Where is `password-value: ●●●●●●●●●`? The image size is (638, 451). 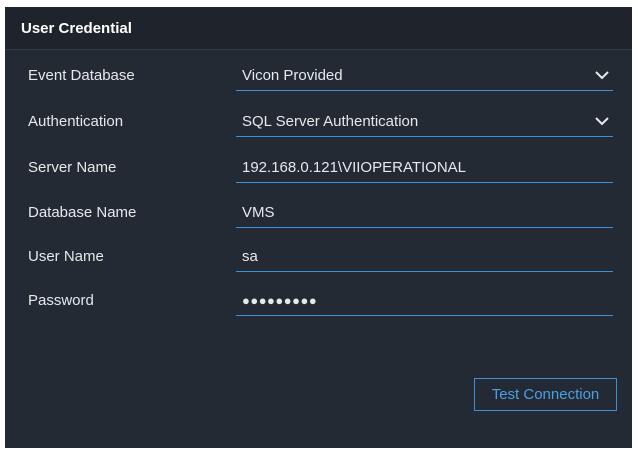
password-value: ●●●●●●●●● is located at coordinates (280, 300).